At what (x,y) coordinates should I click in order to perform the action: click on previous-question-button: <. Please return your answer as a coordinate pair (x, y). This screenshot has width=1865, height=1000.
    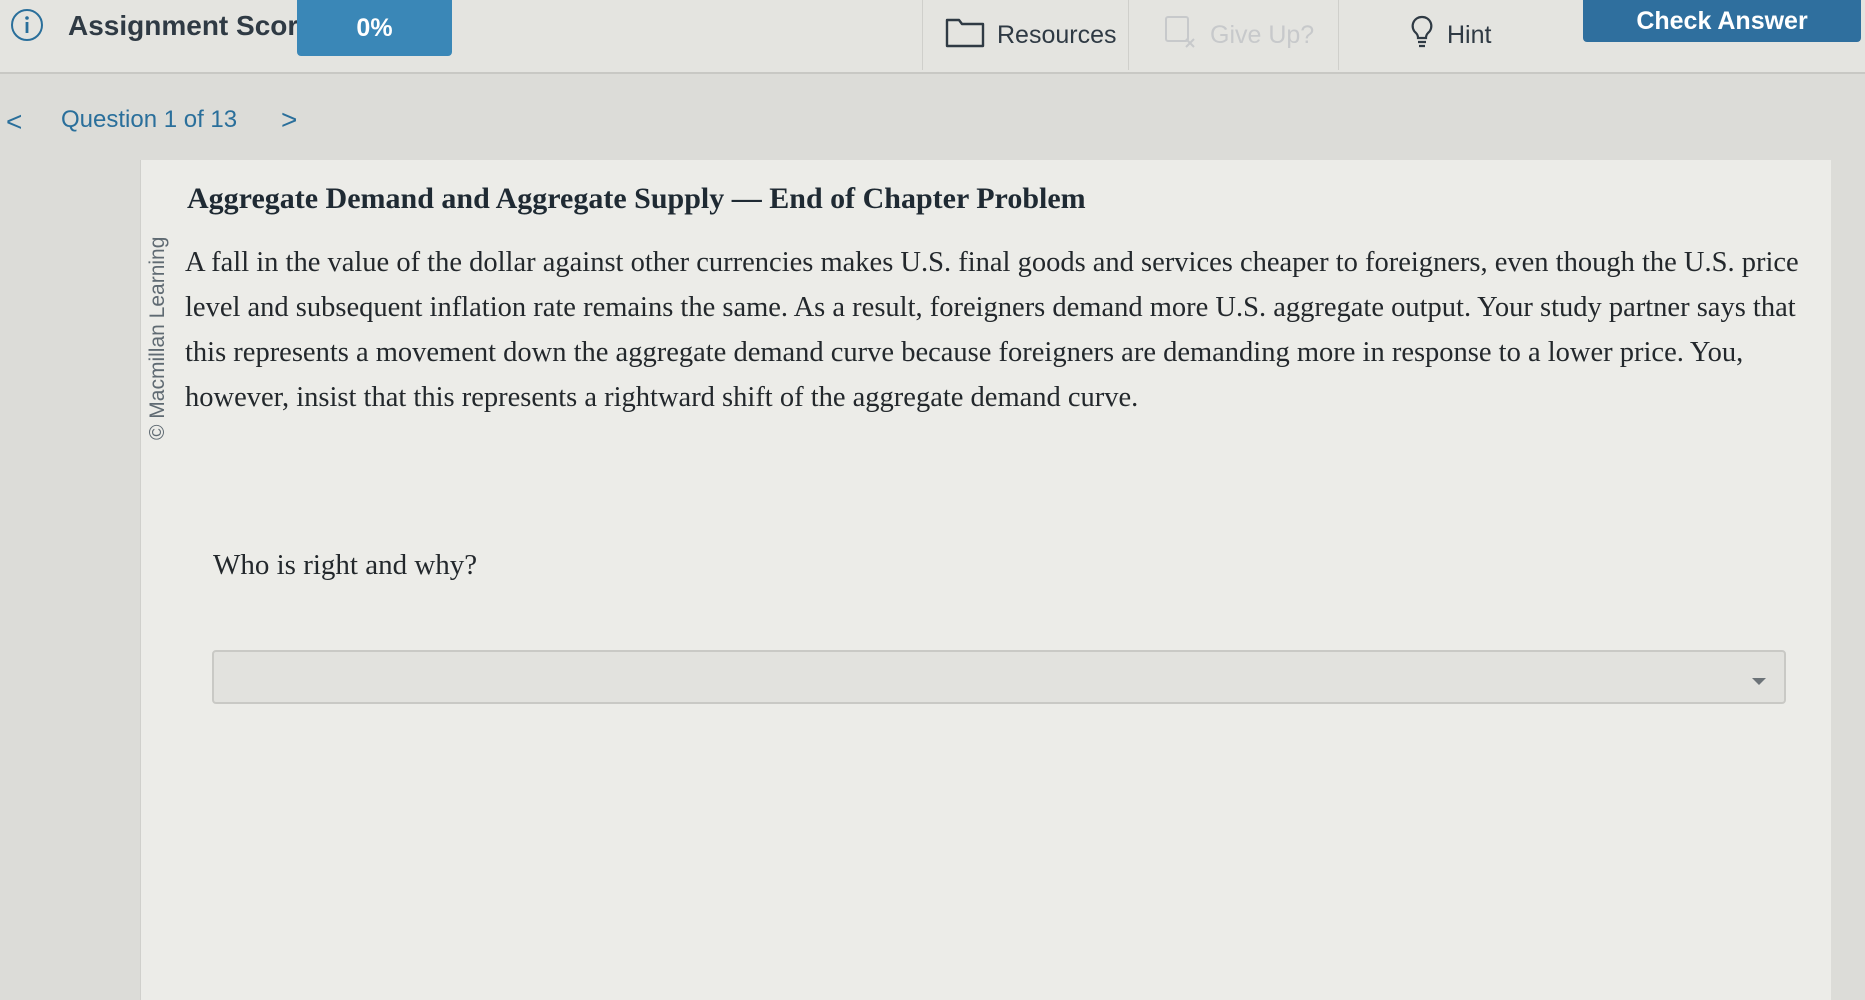
    Looking at the image, I should click on (14, 122).